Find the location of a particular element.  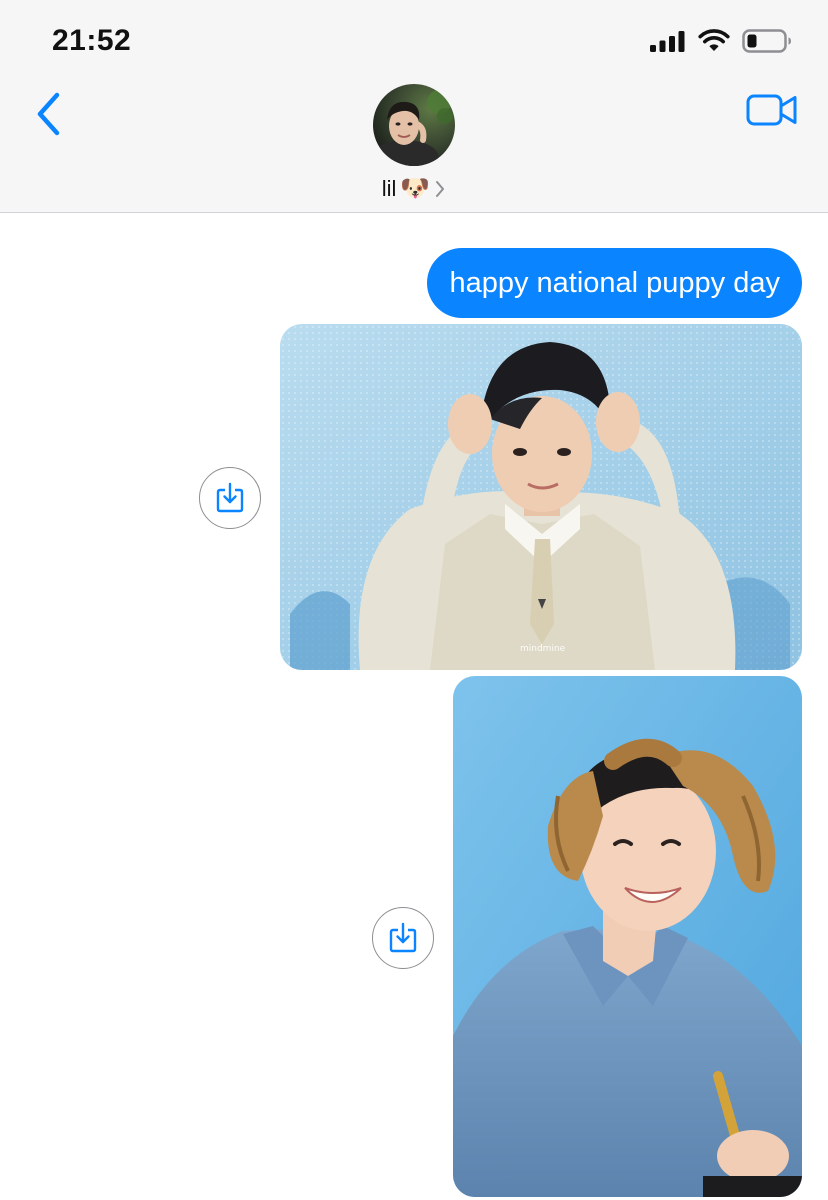

contact-name: lil is located at coordinates (389, 188).